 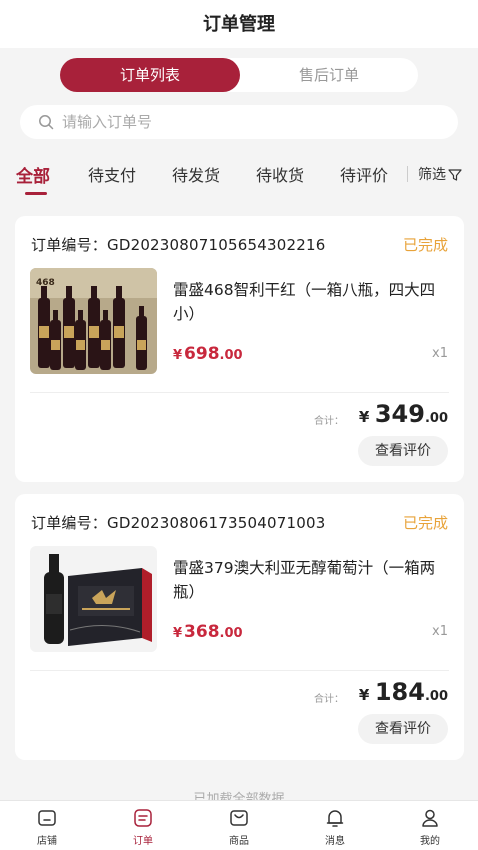 I want to click on nav-item-messages: 消息, so click(x=335, y=825).